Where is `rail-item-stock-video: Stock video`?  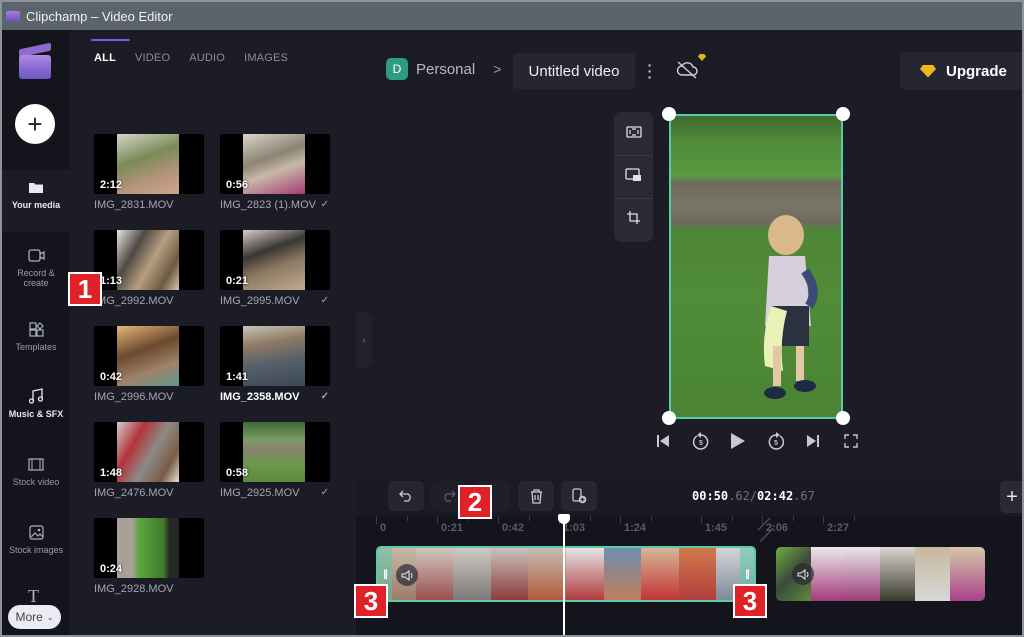 rail-item-stock-video: Stock video is located at coordinates (36, 478).